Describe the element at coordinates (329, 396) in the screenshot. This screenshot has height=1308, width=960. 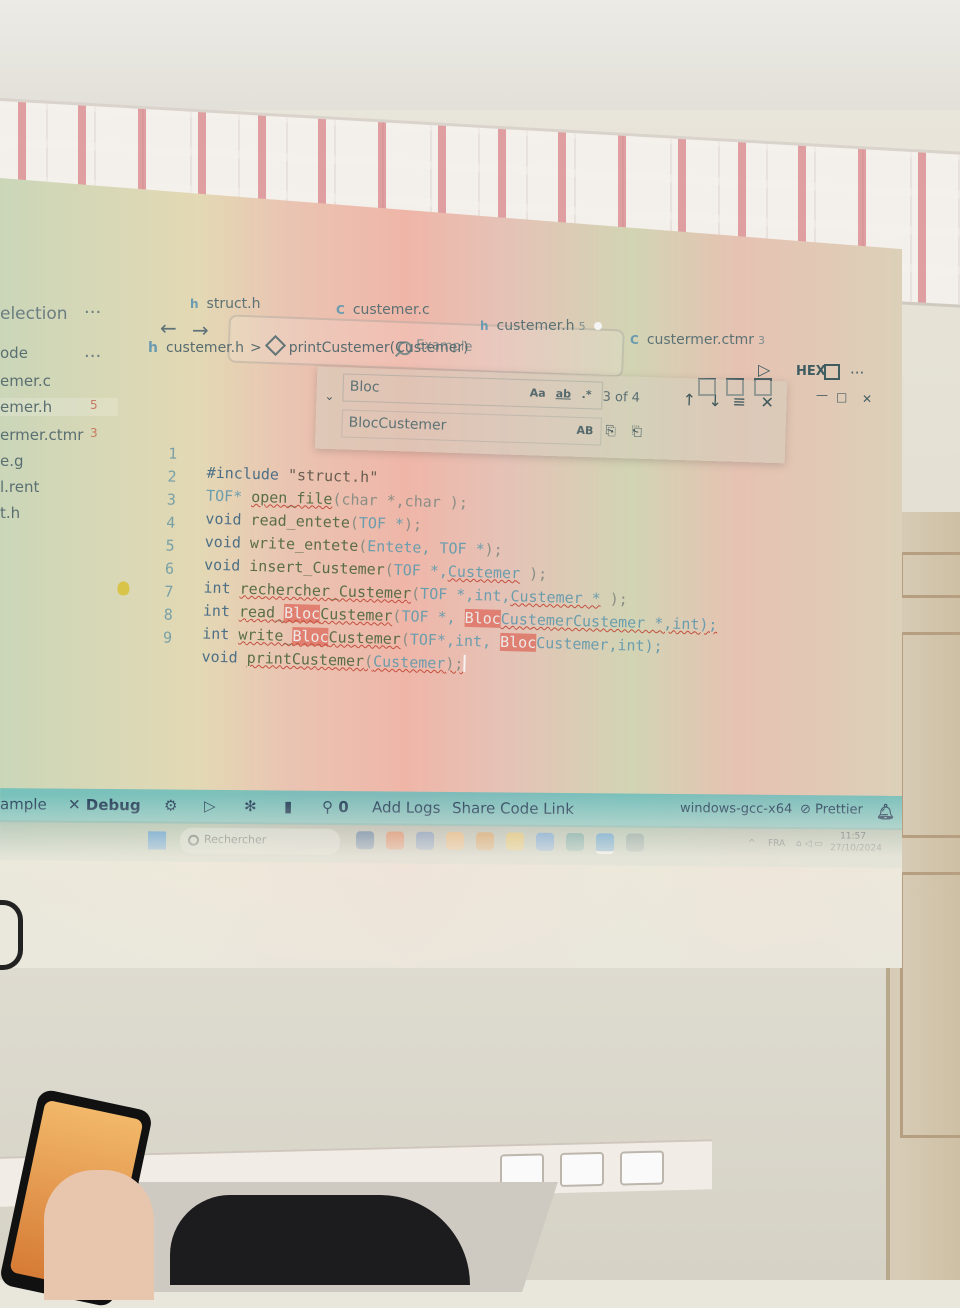
I see `toggle-replace-chevron-icon: ⌄` at that location.